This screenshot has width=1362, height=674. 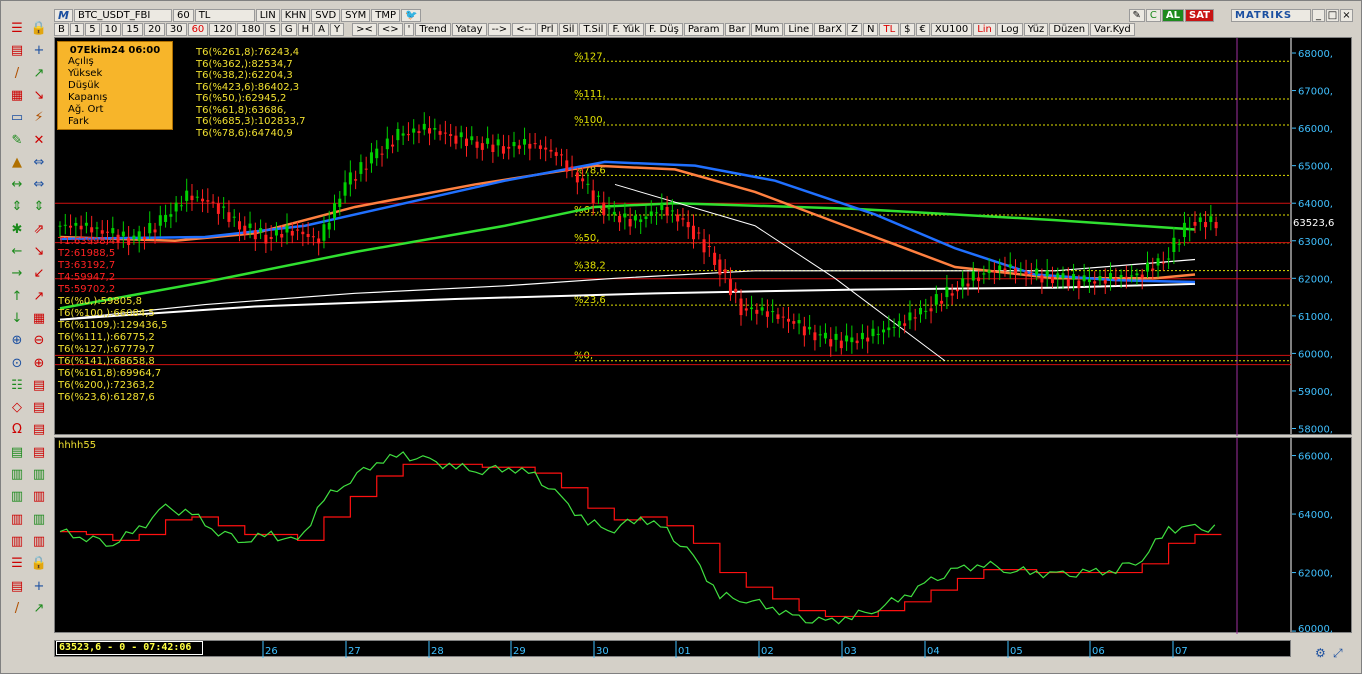 I want to click on svd-button: SVD, so click(x=326, y=15).